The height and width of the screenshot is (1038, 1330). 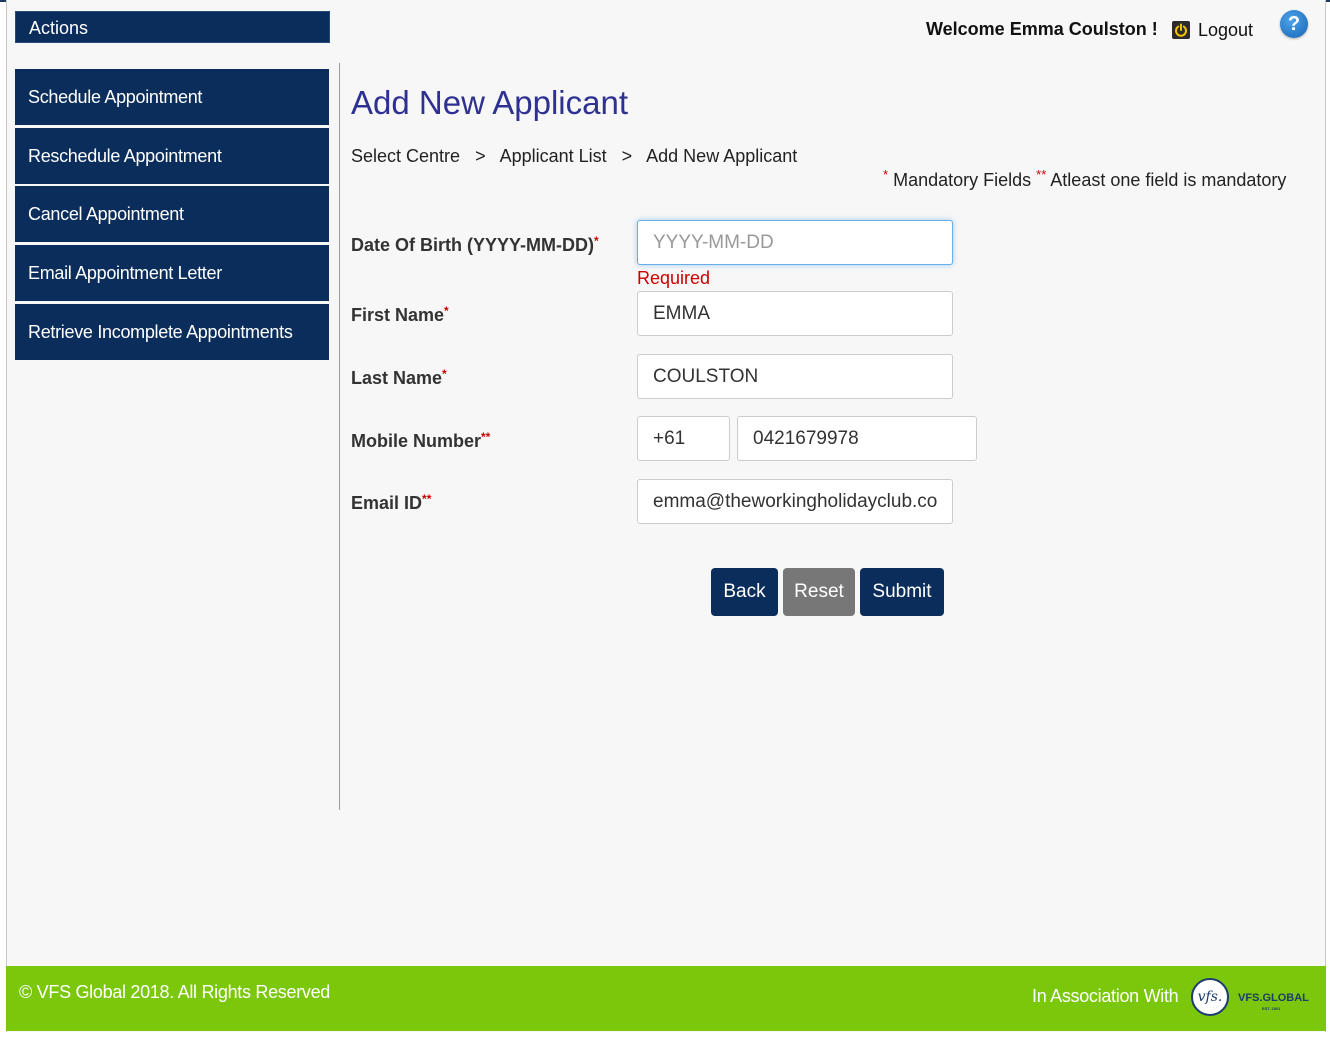 I want to click on double-star-marker: **, so click(x=1041, y=174).